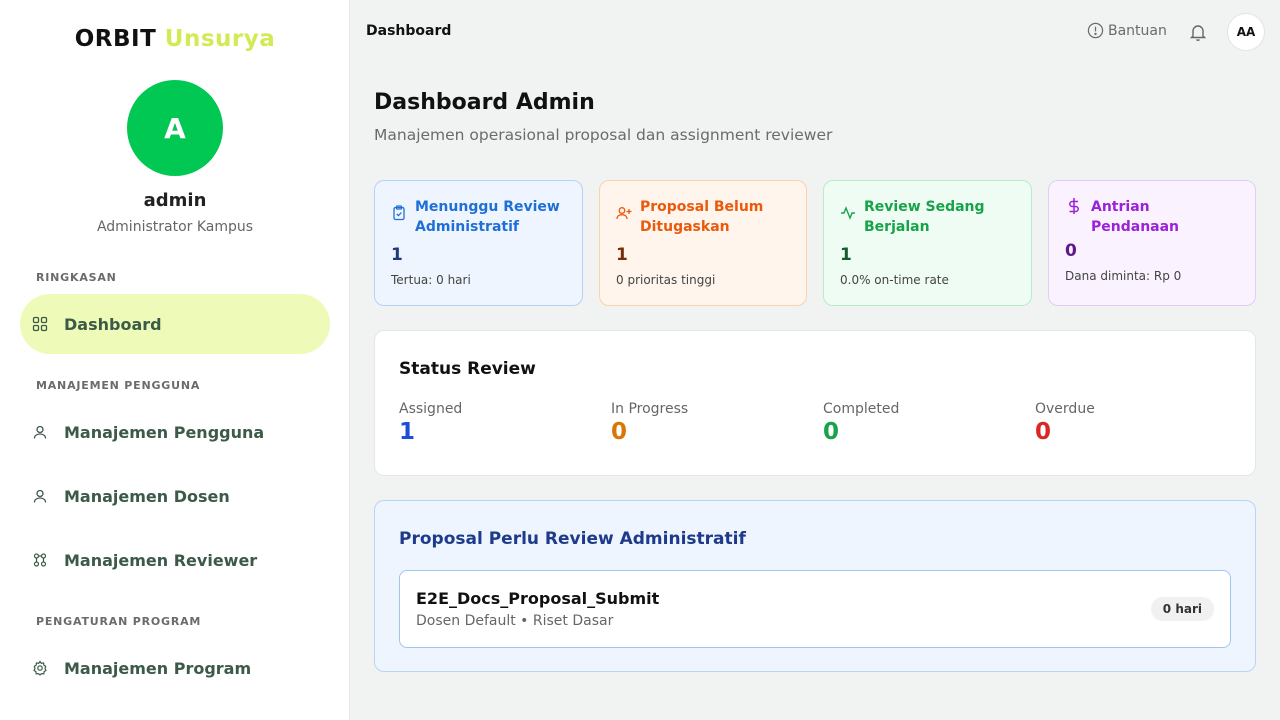 This screenshot has height=720, width=1280. Describe the element at coordinates (1135, 217) in the screenshot. I see `stat-card-title: Antrian Pendanaan` at that location.